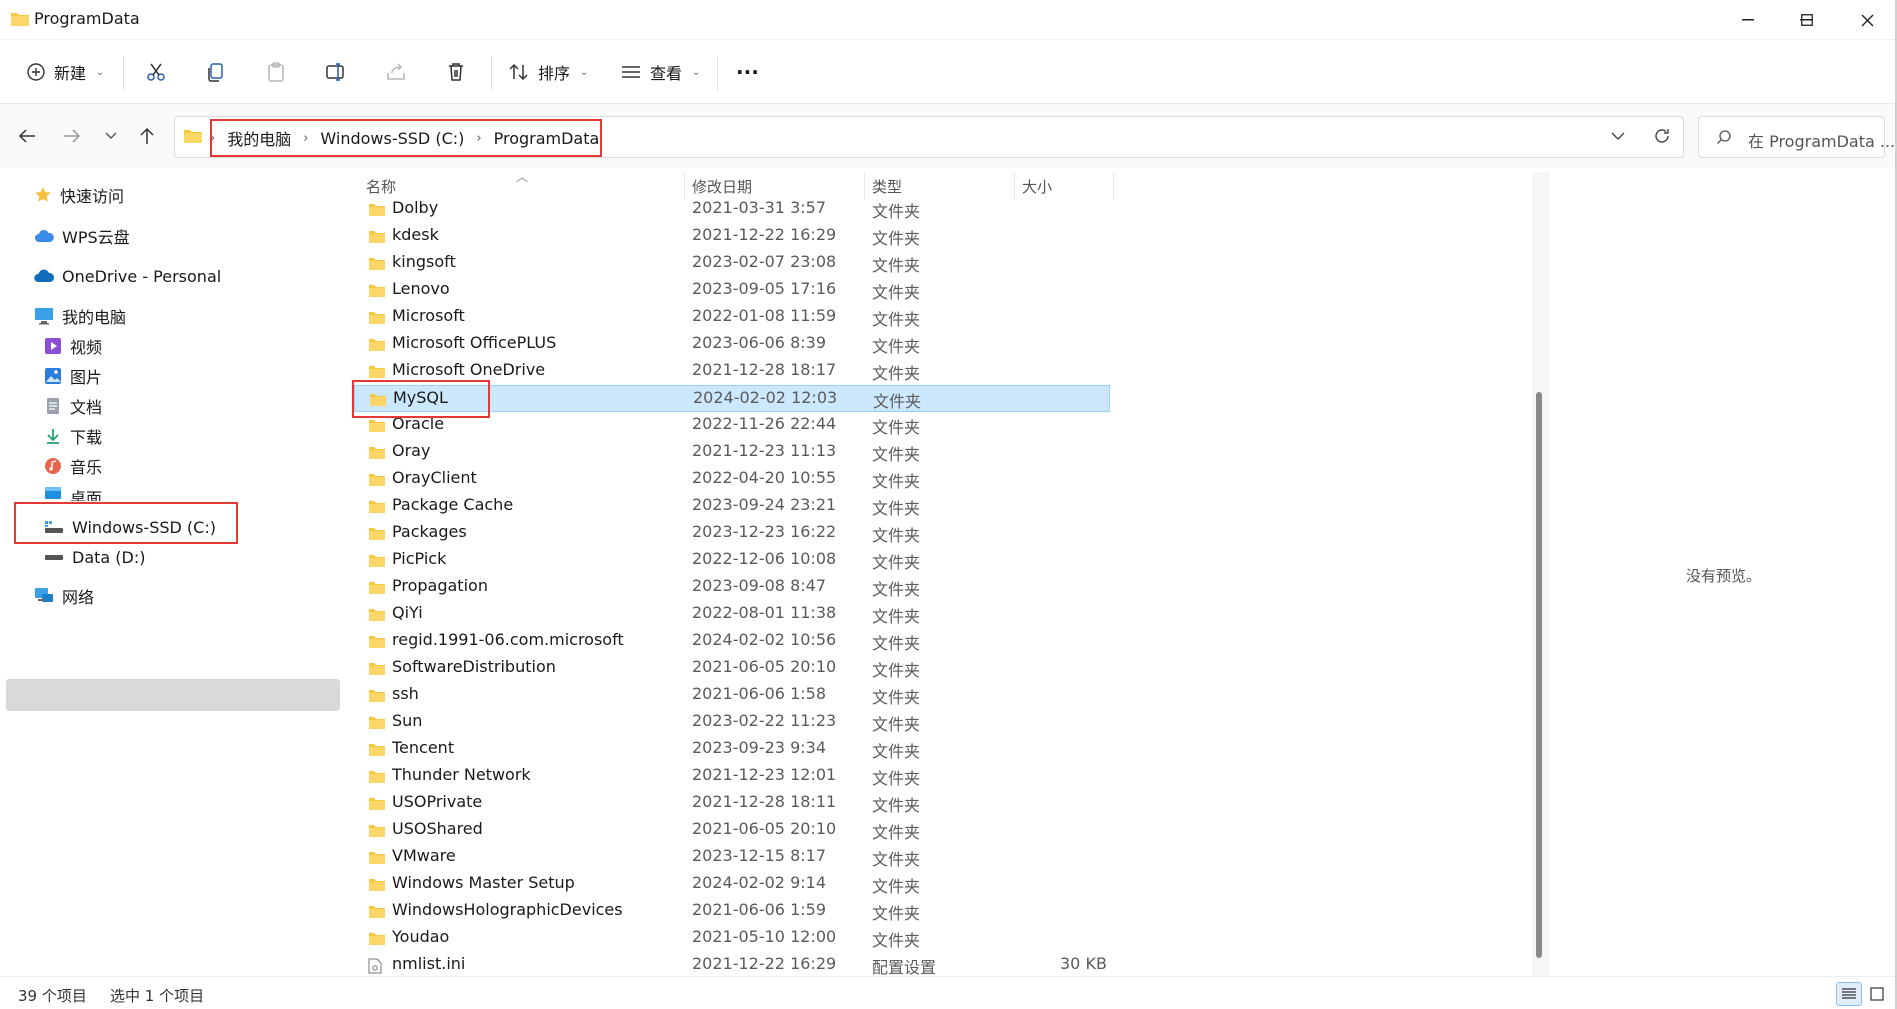 The height and width of the screenshot is (1009, 1897). I want to click on file-name: Windows Master Setup, so click(483, 882).